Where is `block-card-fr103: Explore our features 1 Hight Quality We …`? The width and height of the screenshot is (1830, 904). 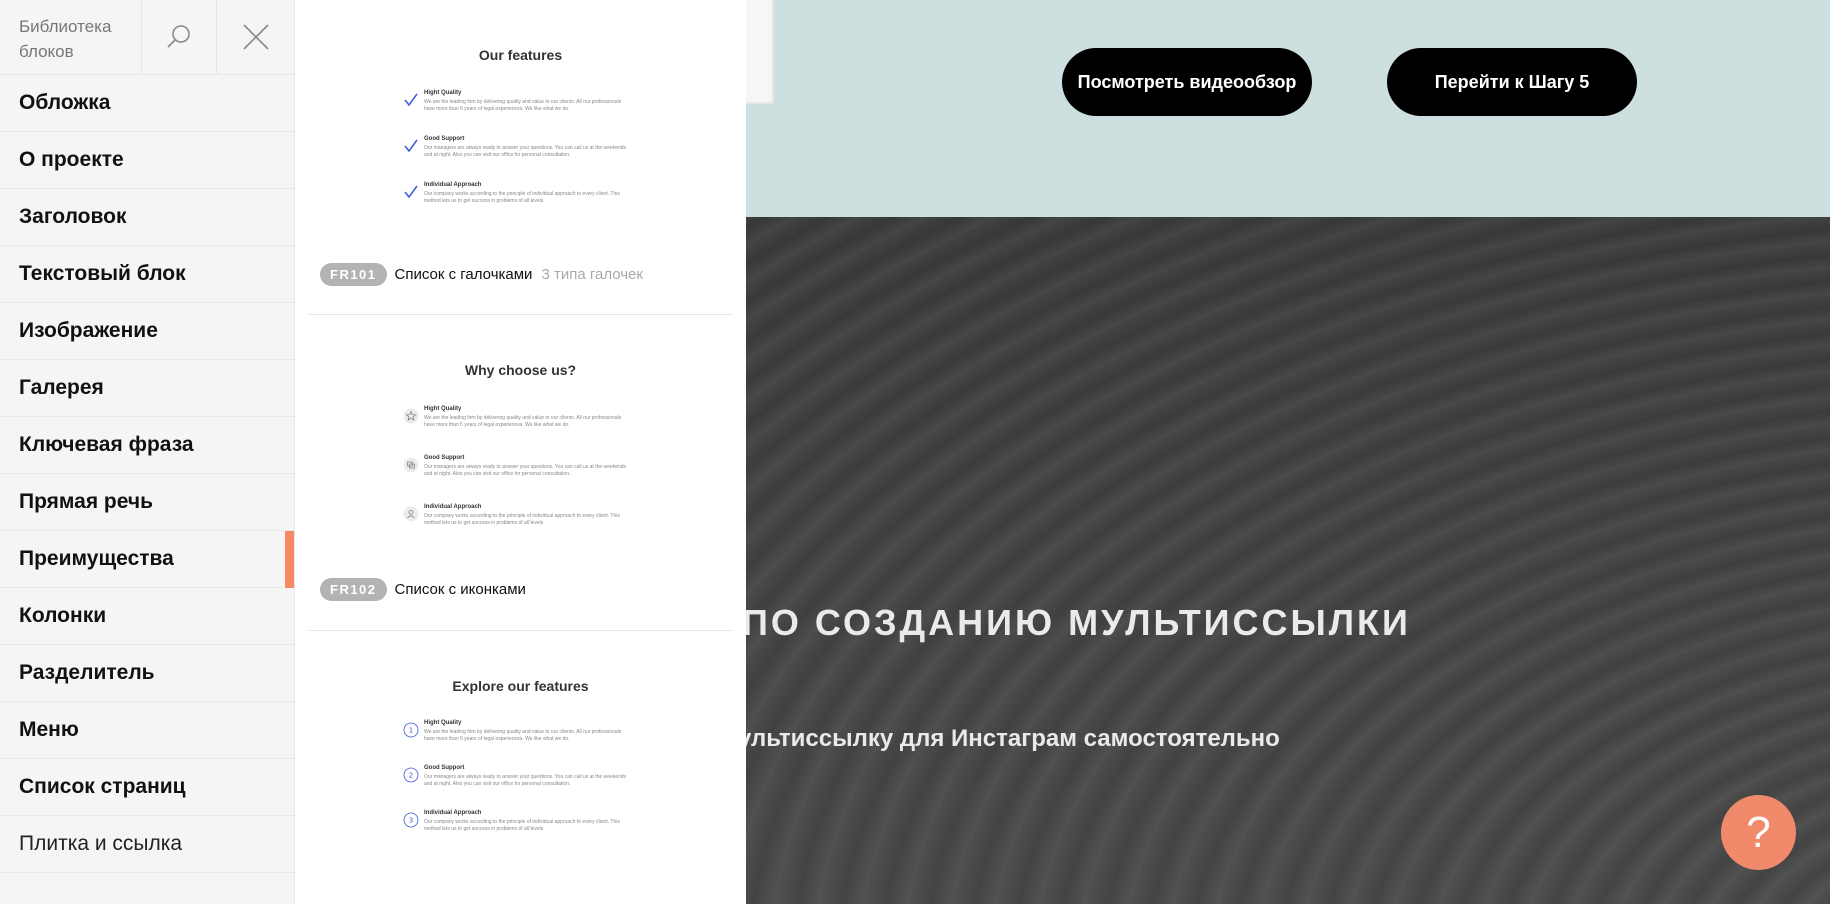 block-card-fr103: Explore our features 1 Hight Quality We … is located at coordinates (520, 768).